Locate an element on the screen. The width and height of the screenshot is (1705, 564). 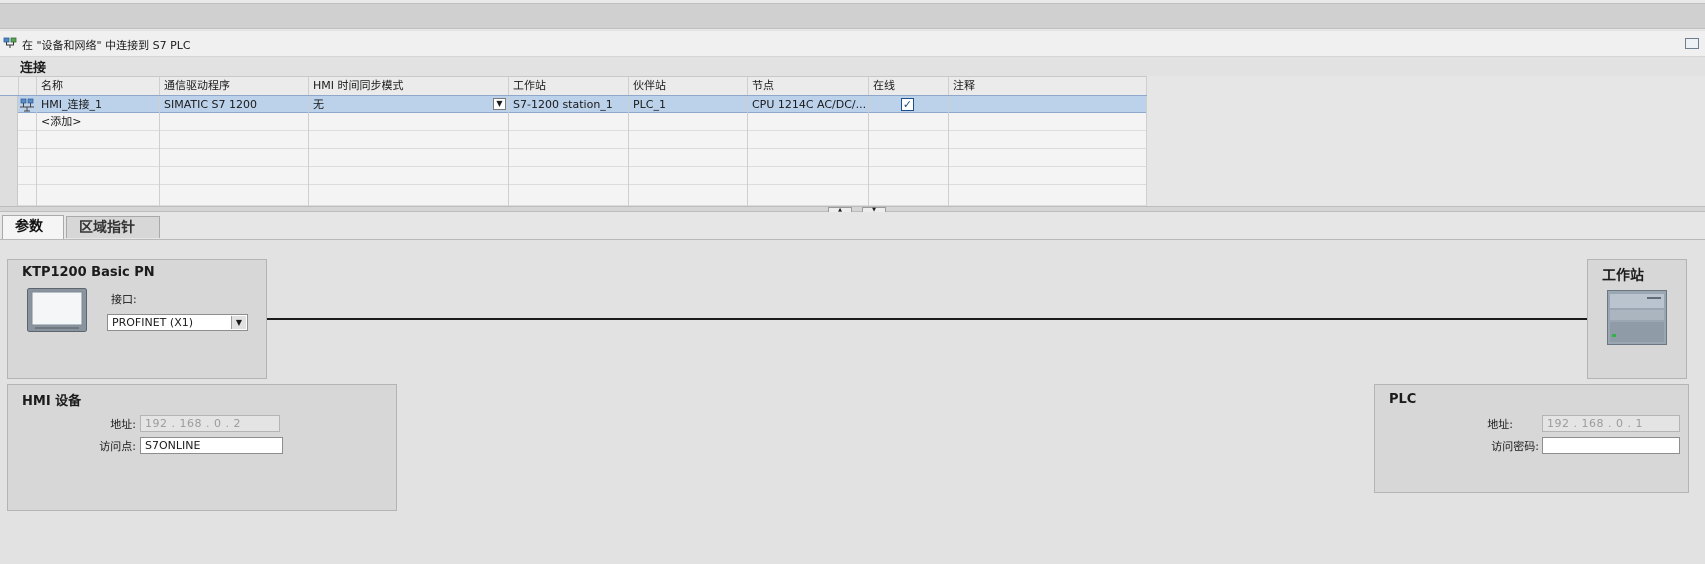
table-row-add: <添加> is located at coordinates (573, 122).